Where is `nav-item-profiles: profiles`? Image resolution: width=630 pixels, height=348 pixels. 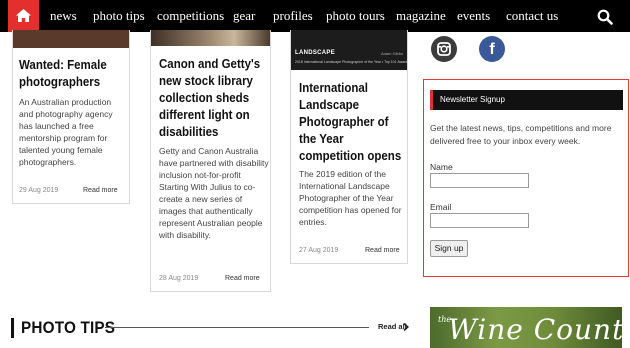
nav-item-profiles: profiles is located at coordinates (293, 16).